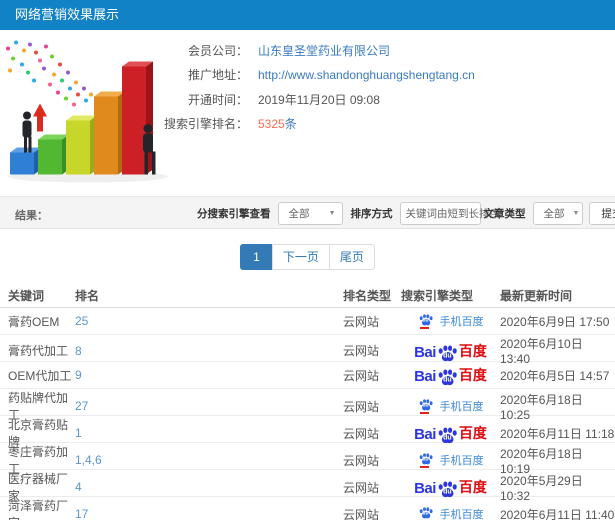  Describe the element at coordinates (541, 407) in the screenshot. I see `updated-cell: 2020年6月18日 10:25` at that location.